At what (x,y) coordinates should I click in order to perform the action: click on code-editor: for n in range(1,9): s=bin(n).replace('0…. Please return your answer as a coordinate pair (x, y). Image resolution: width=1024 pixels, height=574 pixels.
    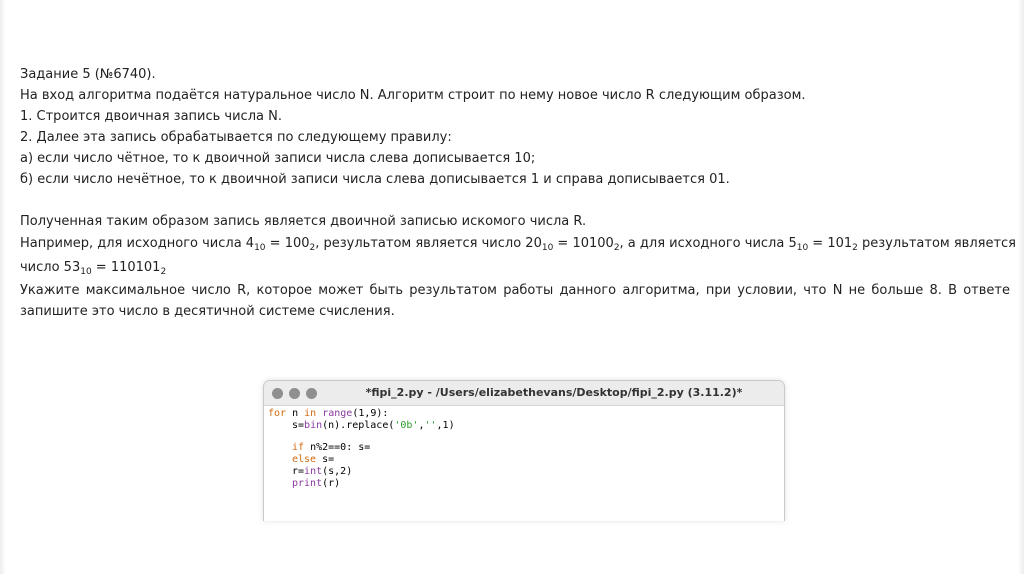
    Looking at the image, I should click on (524, 448).